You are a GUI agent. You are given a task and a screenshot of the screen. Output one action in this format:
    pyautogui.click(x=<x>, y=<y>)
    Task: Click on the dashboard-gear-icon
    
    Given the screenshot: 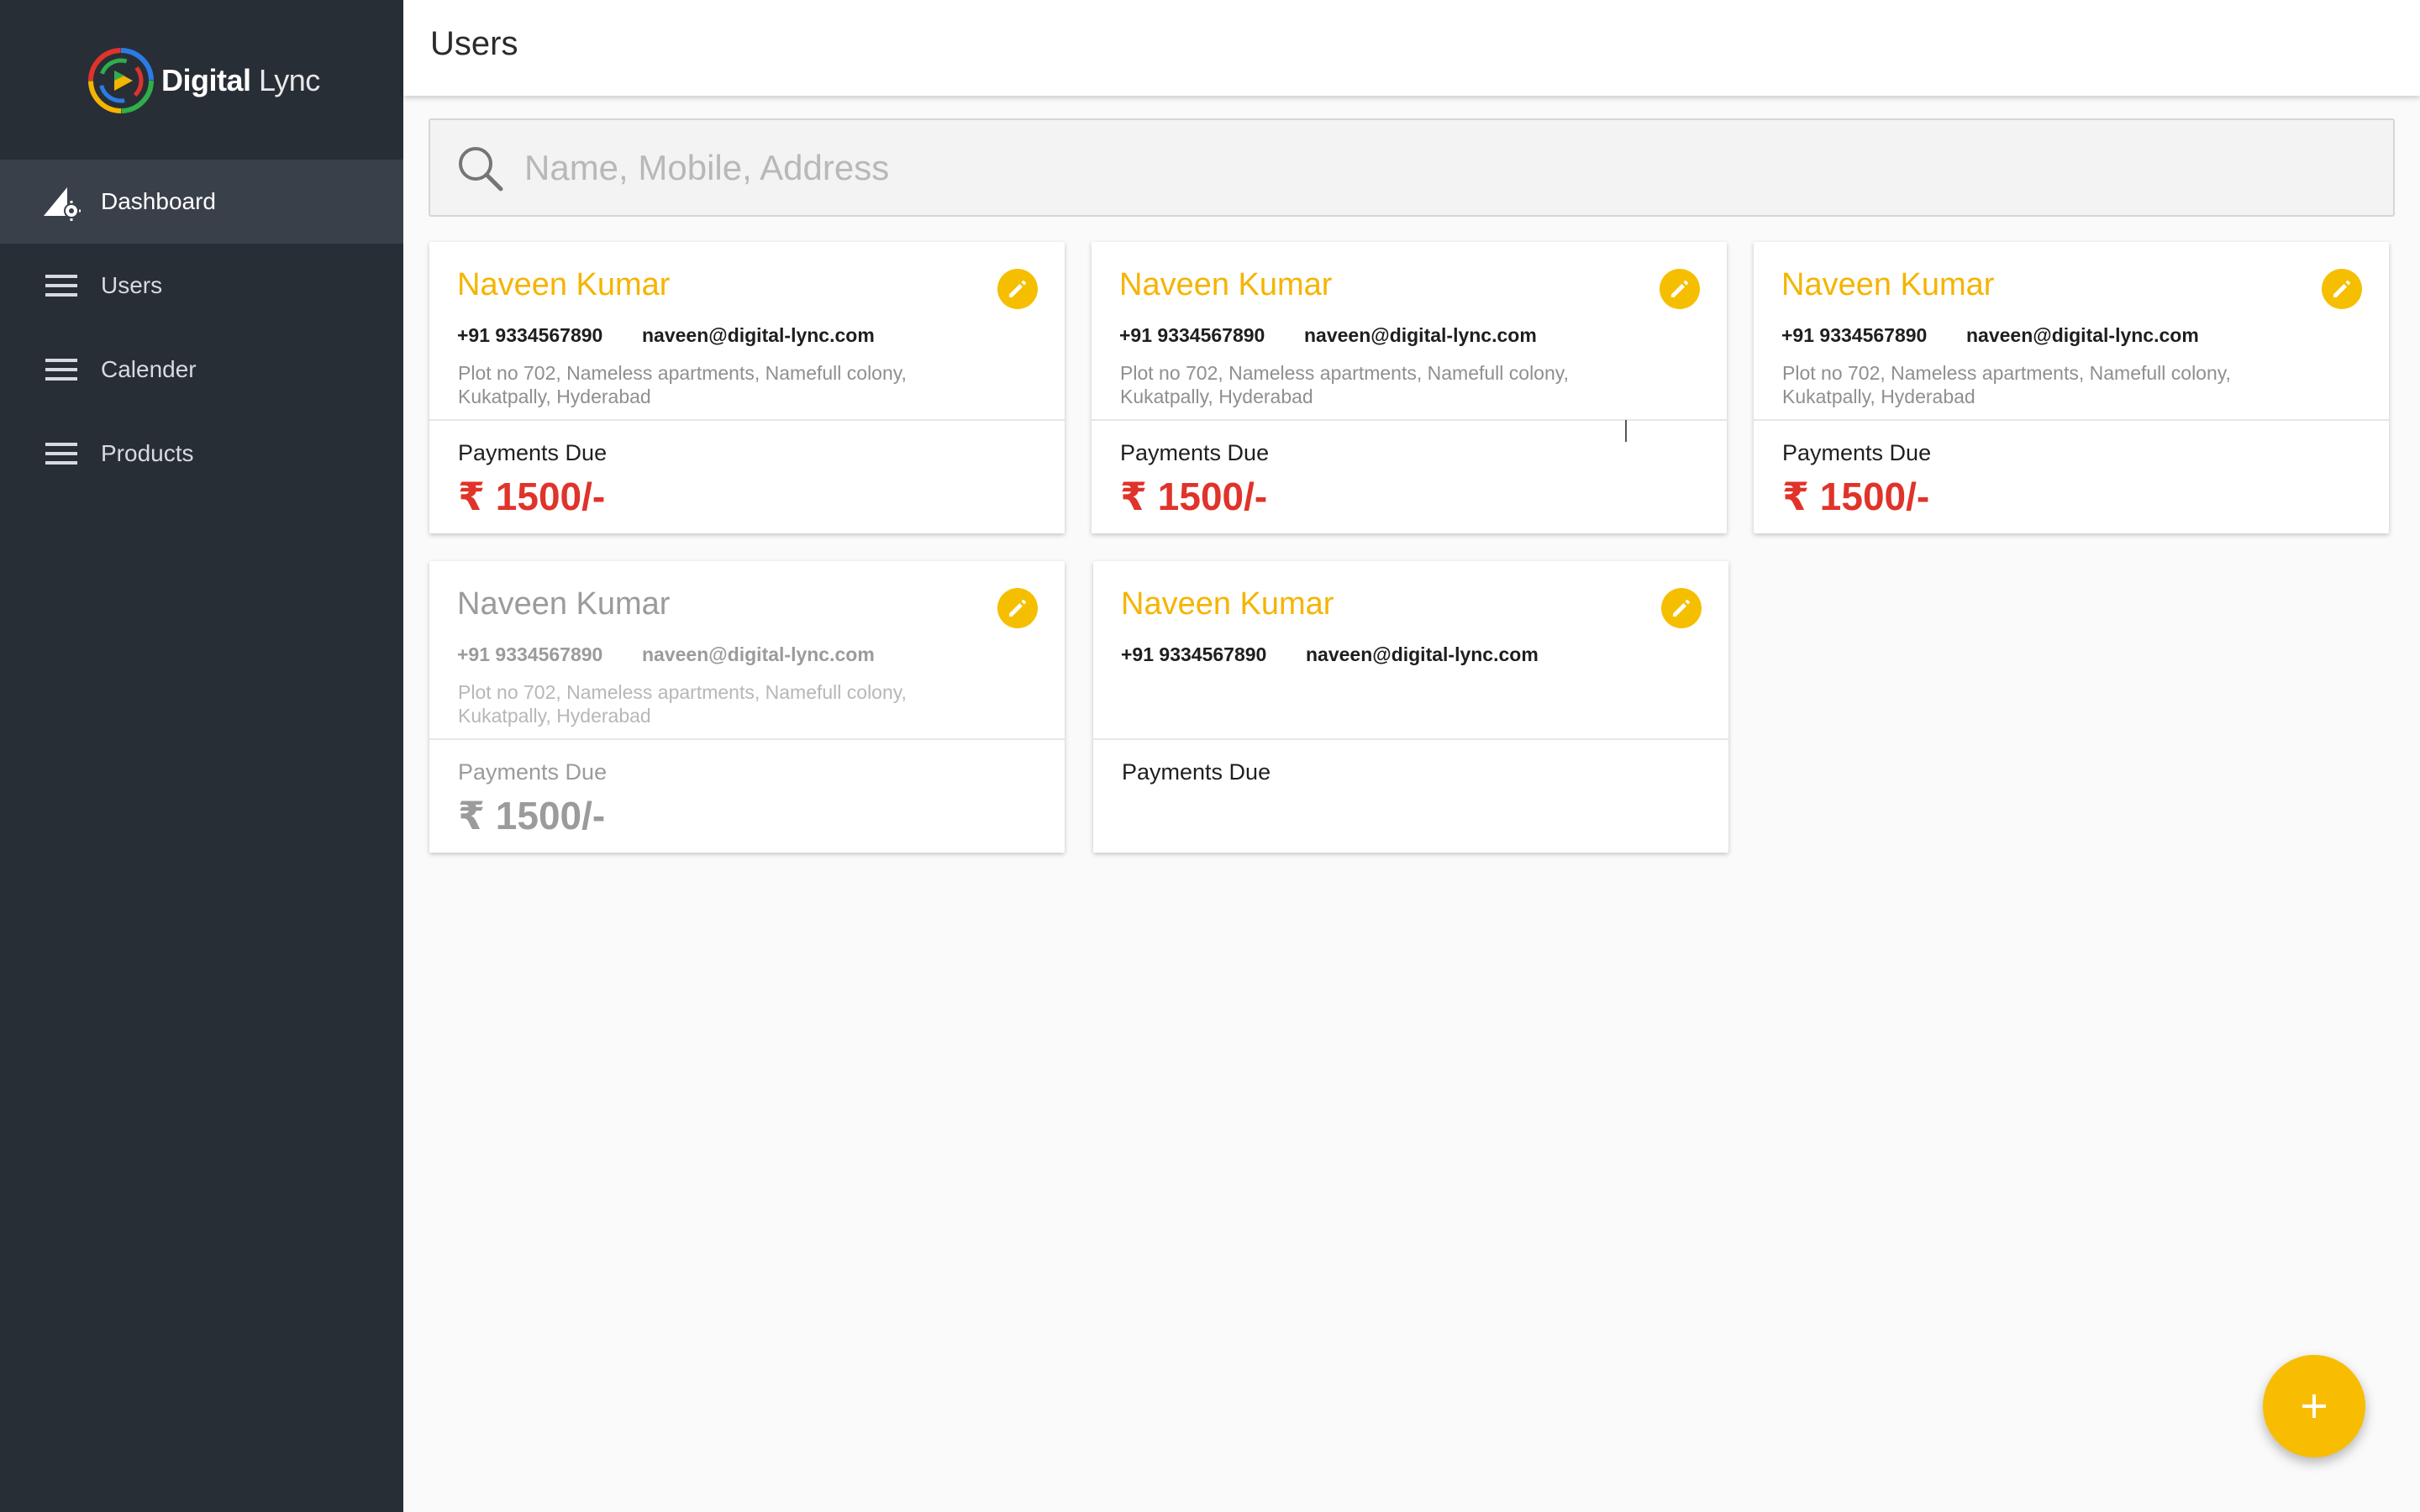 What is the action you would take?
    pyautogui.click(x=62, y=201)
    